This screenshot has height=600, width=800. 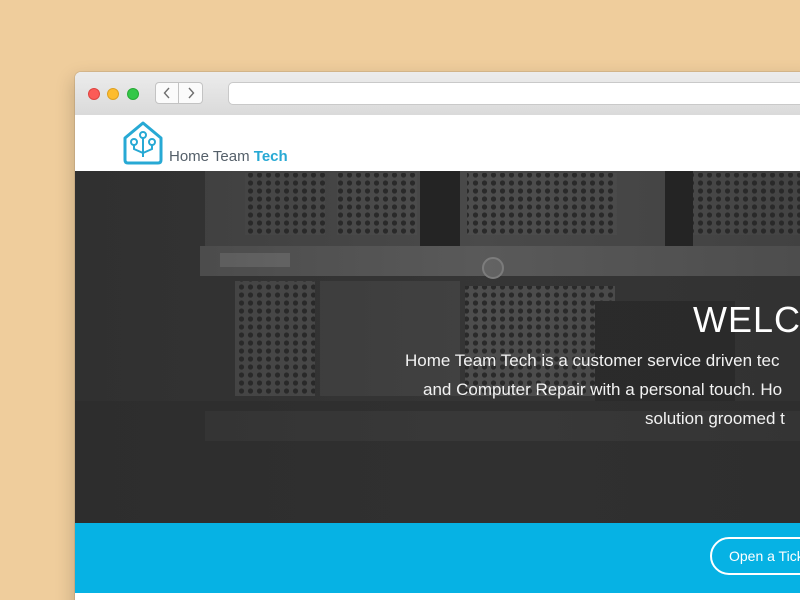 I want to click on cta-bar: Open a Tick, so click(x=437, y=558).